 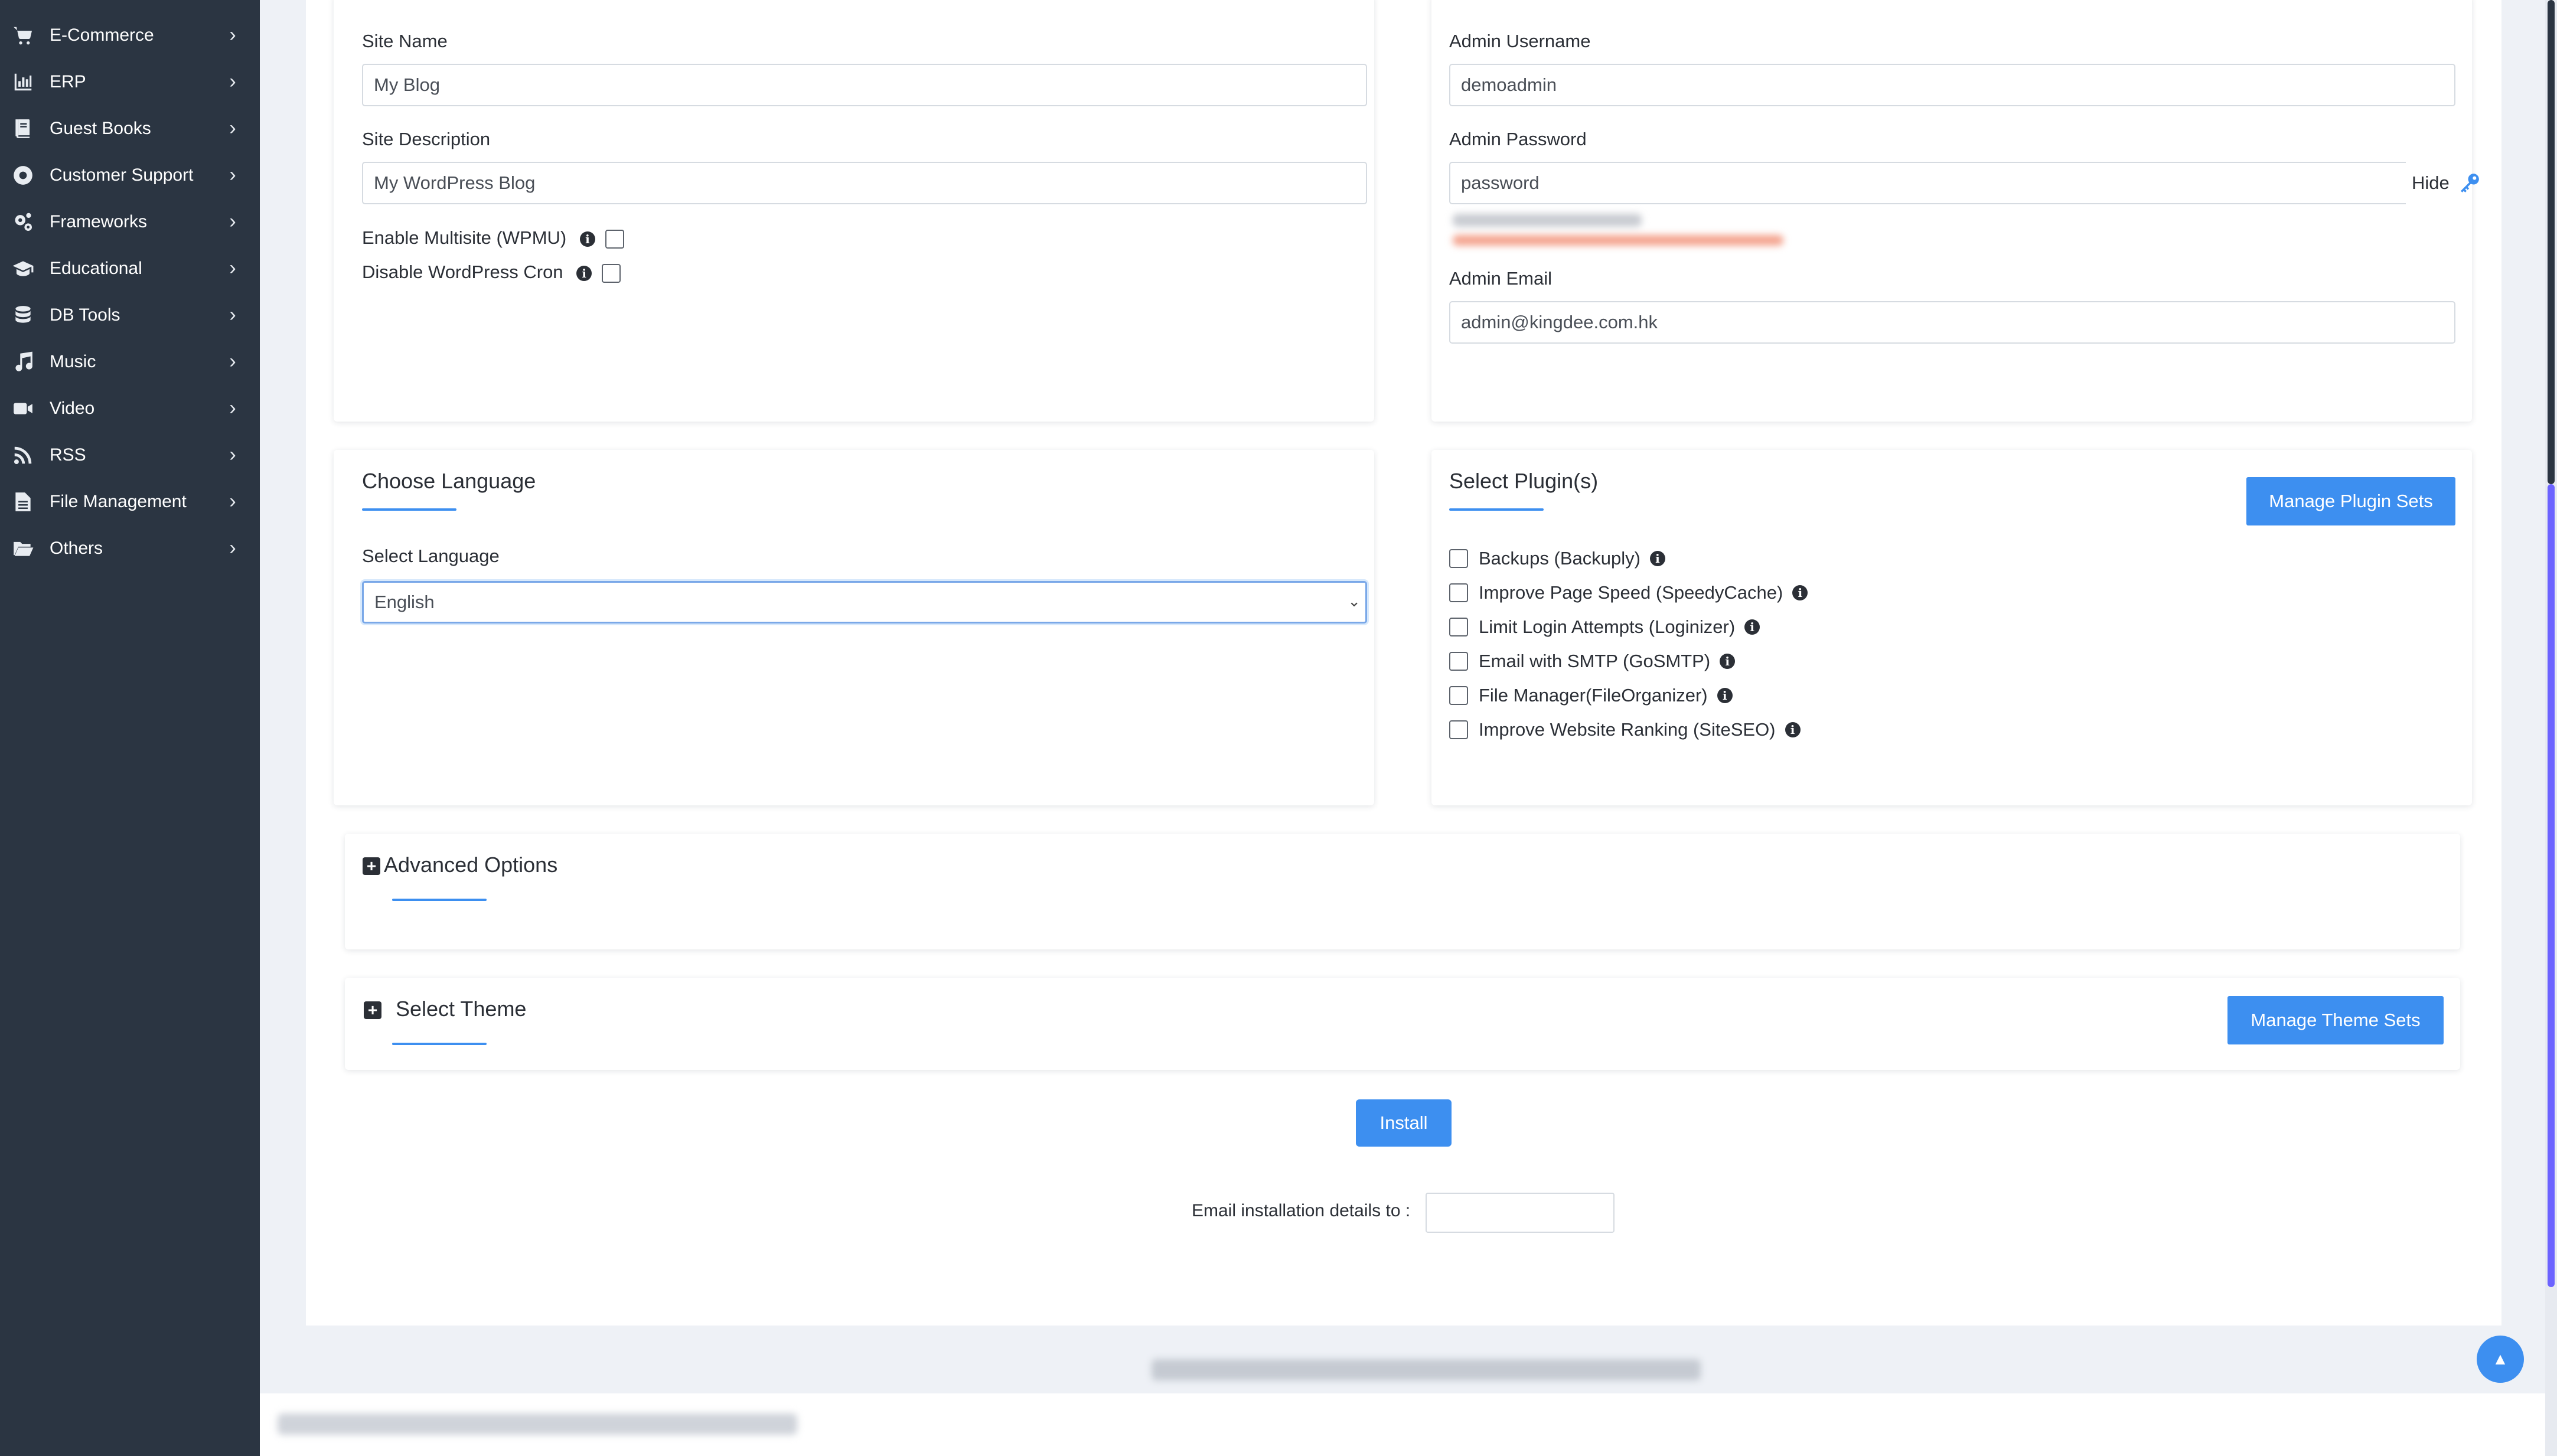 I want to click on sidebar-item-guest-books: Guest Books ›, so click(x=130, y=128).